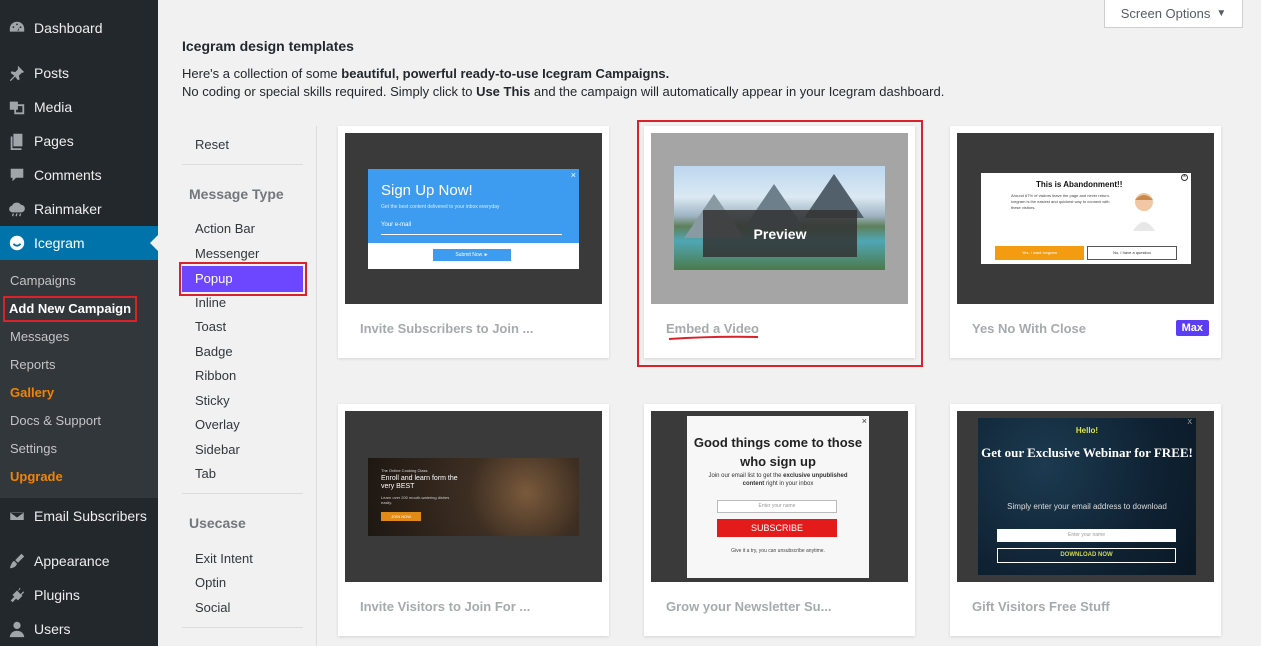 The width and height of the screenshot is (1261, 646). Describe the element at coordinates (404, 470) in the screenshot. I see `preview-kicker: The Online Cooking Class` at that location.